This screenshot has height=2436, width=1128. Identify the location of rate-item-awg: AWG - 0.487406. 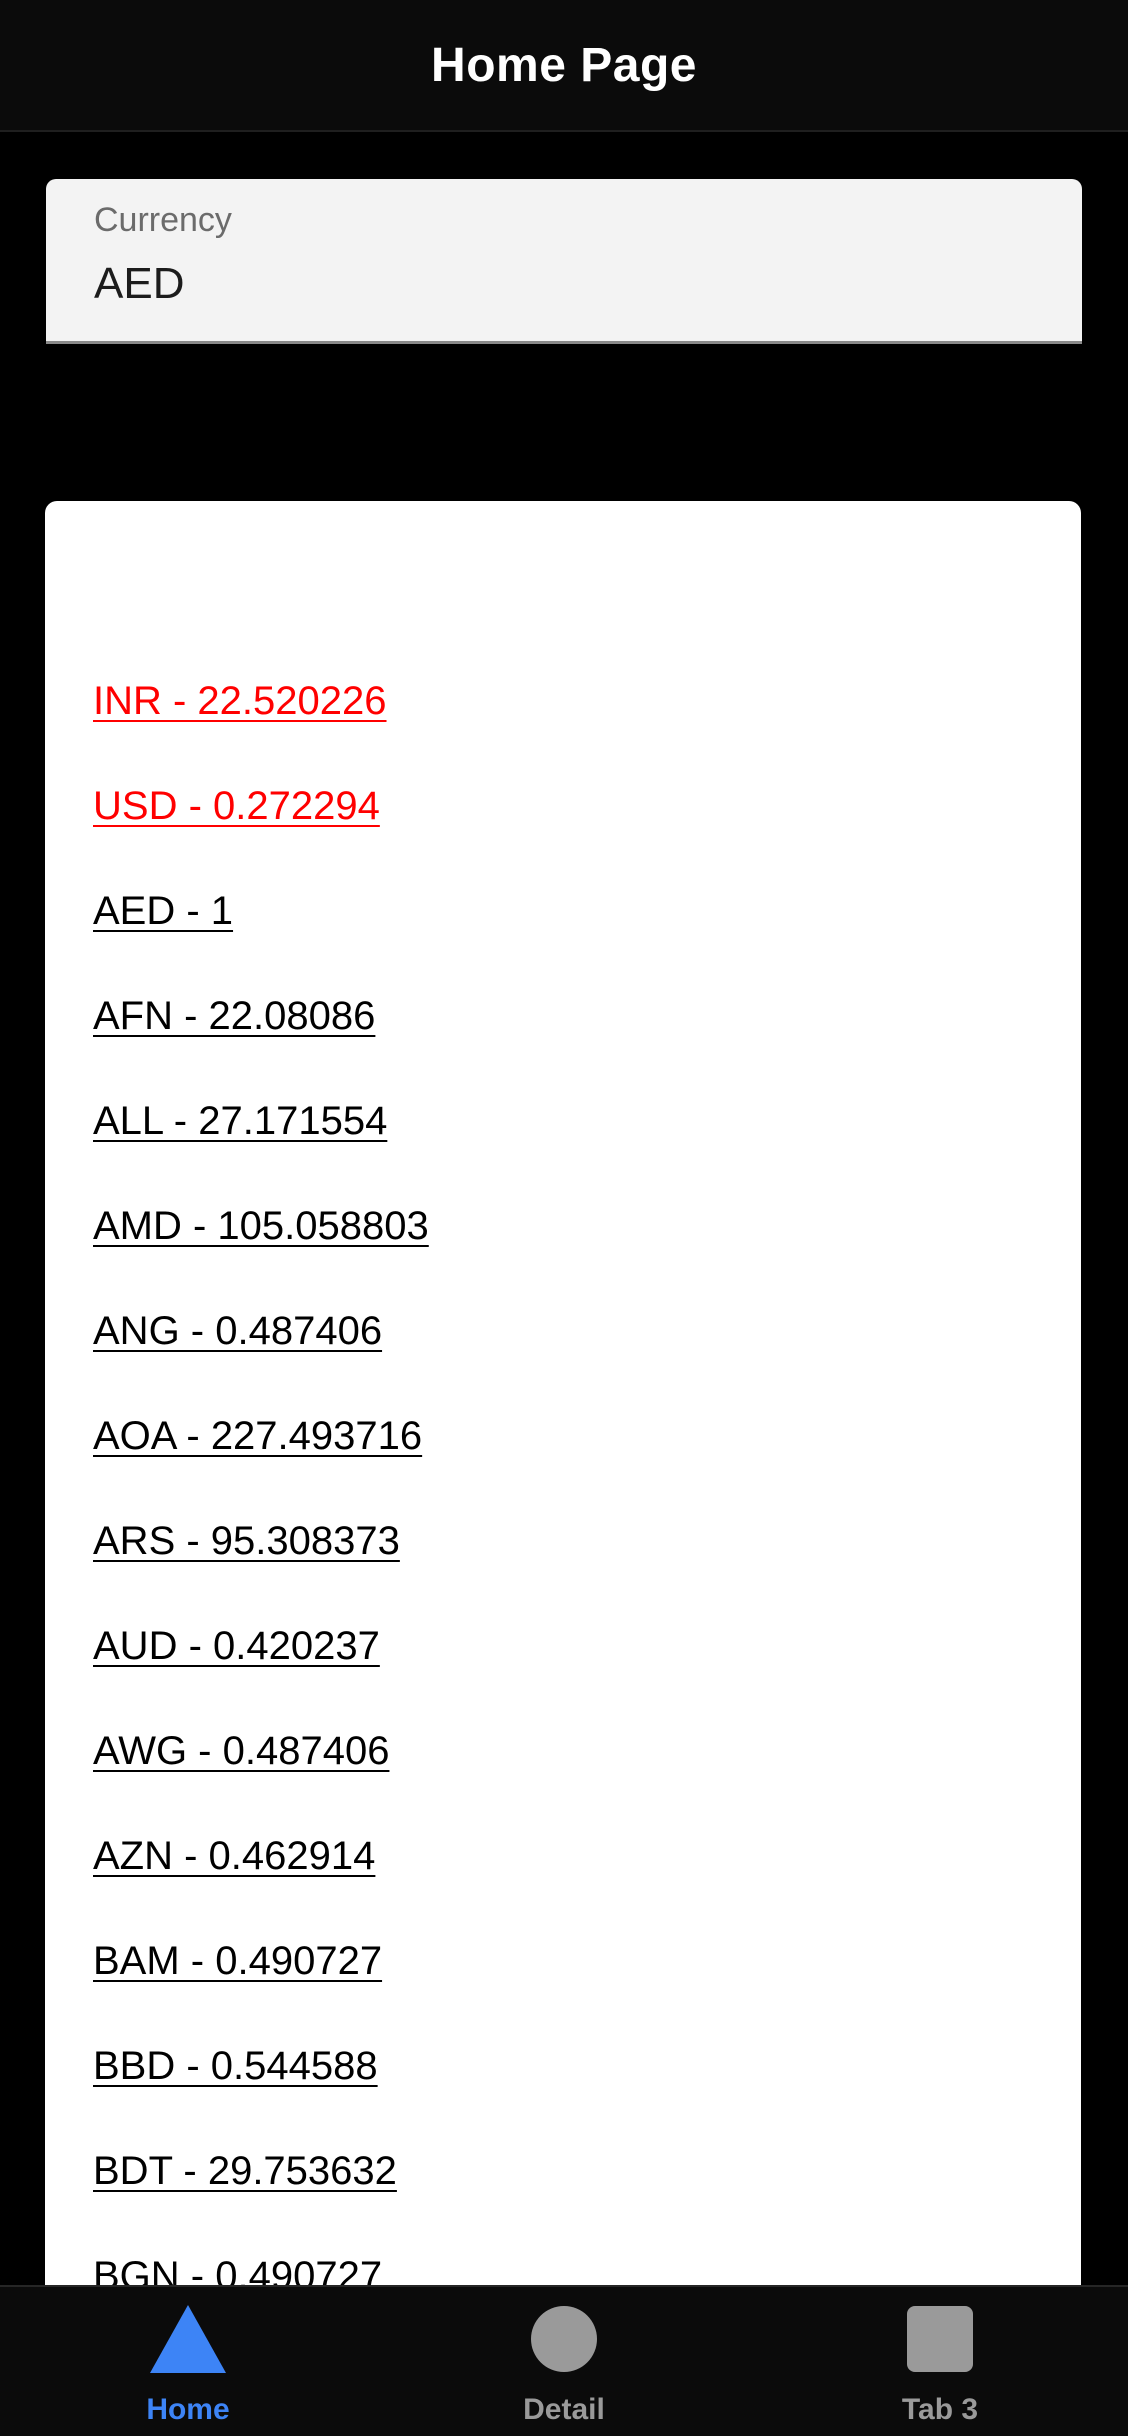
(261, 1773).